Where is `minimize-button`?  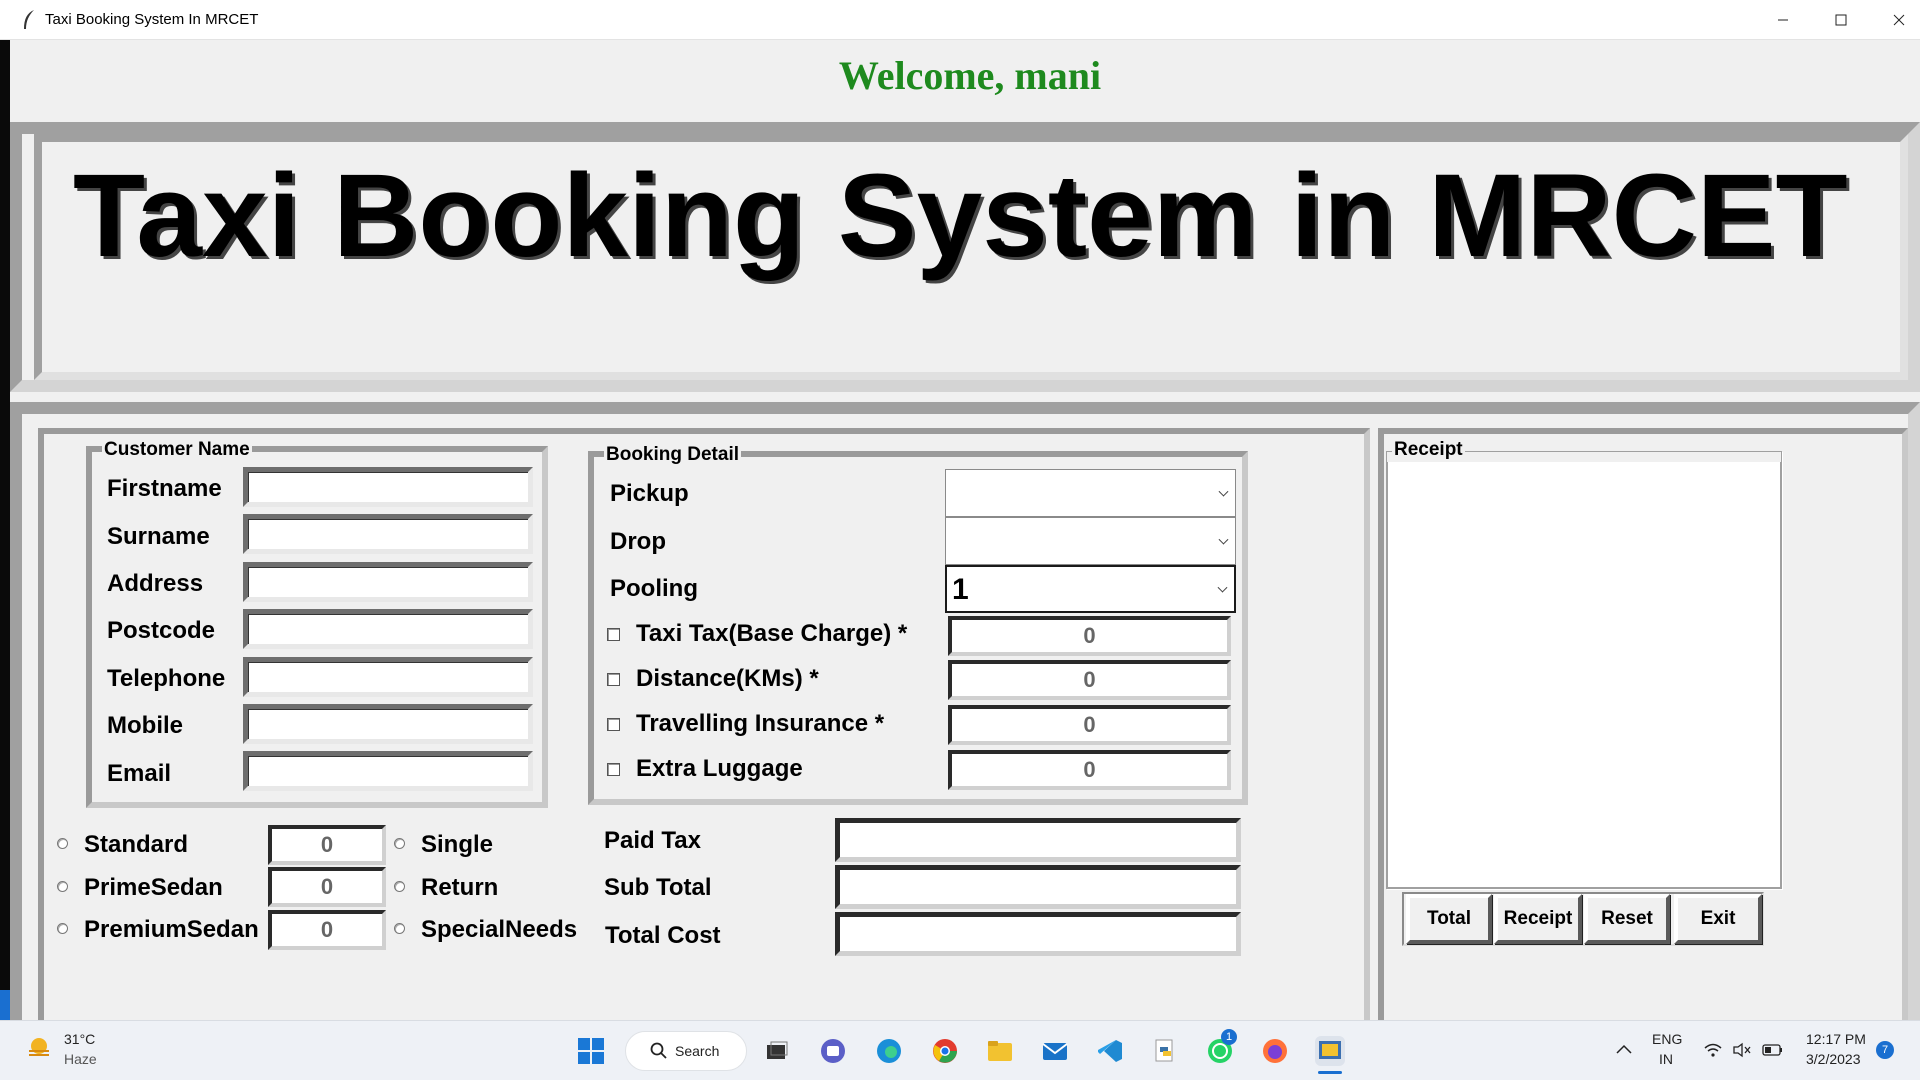
minimize-button is located at coordinates (1783, 20).